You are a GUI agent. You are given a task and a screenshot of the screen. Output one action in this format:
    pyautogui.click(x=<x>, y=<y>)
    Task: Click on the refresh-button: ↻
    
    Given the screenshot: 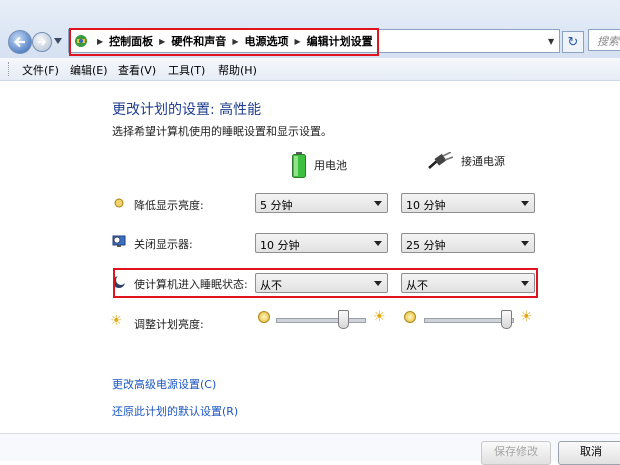 What is the action you would take?
    pyautogui.click(x=573, y=42)
    